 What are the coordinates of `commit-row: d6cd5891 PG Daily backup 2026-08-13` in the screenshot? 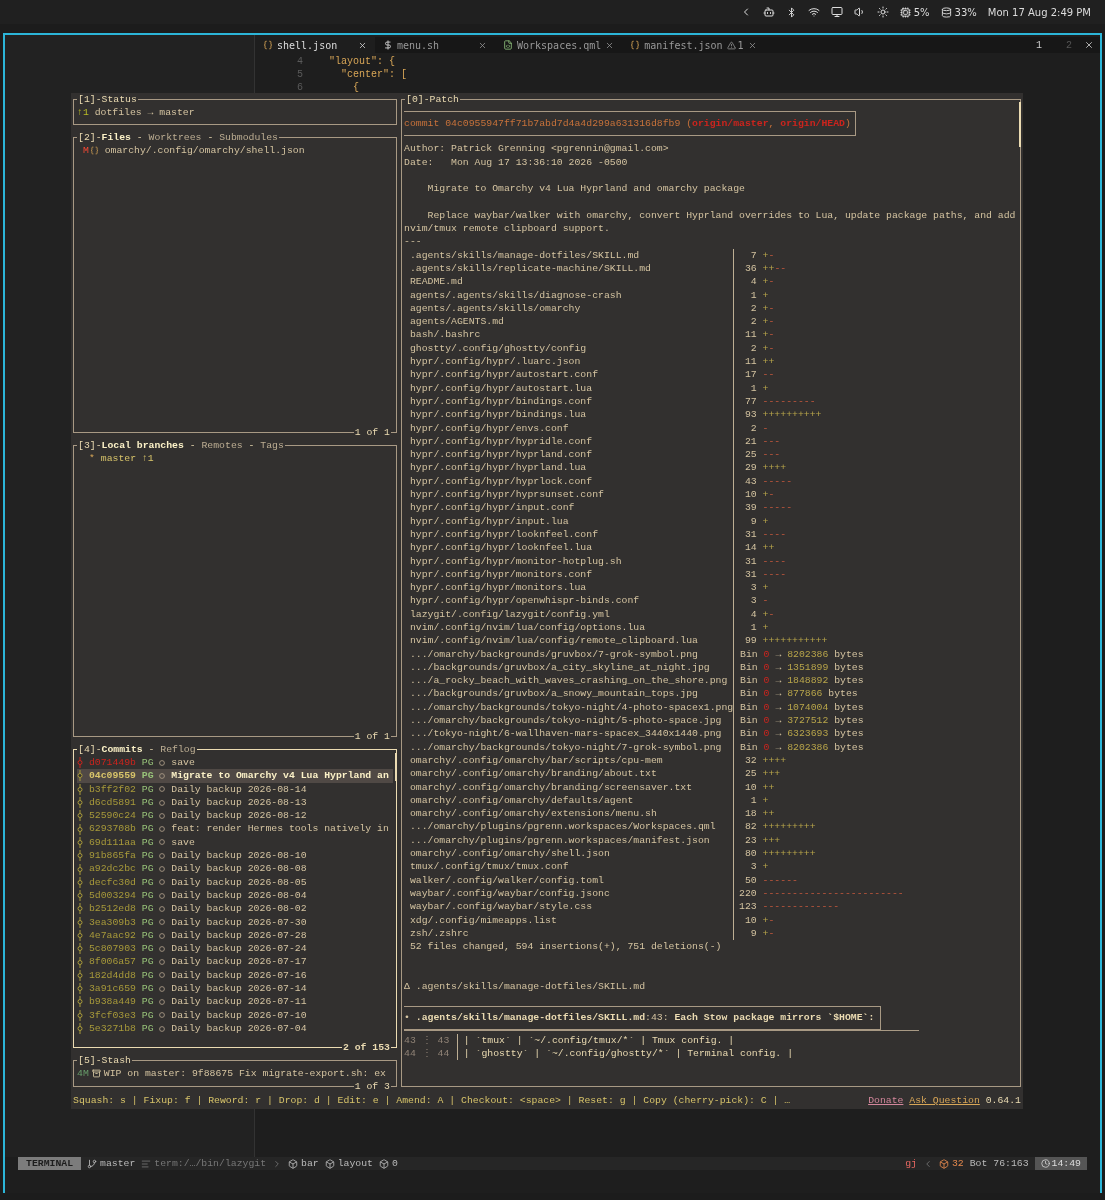 It's located at (235, 802).